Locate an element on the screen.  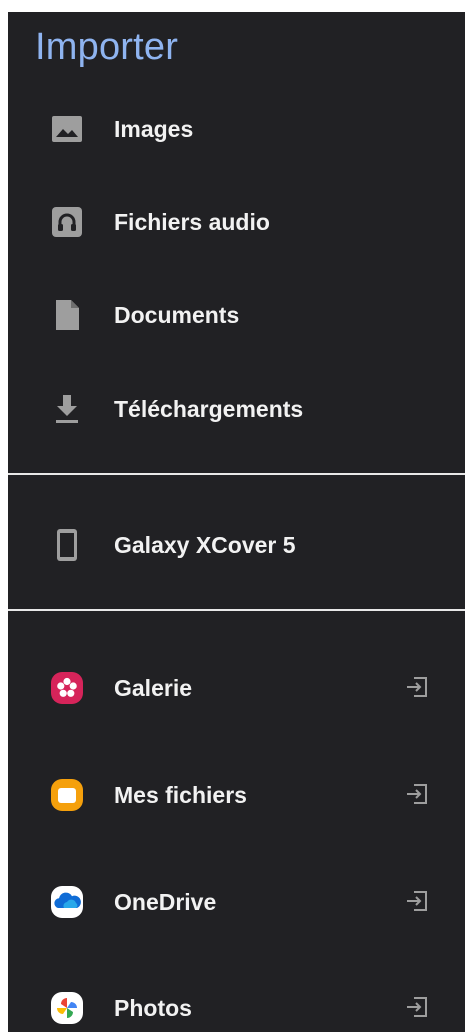
item-label: Fichiers audio is located at coordinates (192, 222).